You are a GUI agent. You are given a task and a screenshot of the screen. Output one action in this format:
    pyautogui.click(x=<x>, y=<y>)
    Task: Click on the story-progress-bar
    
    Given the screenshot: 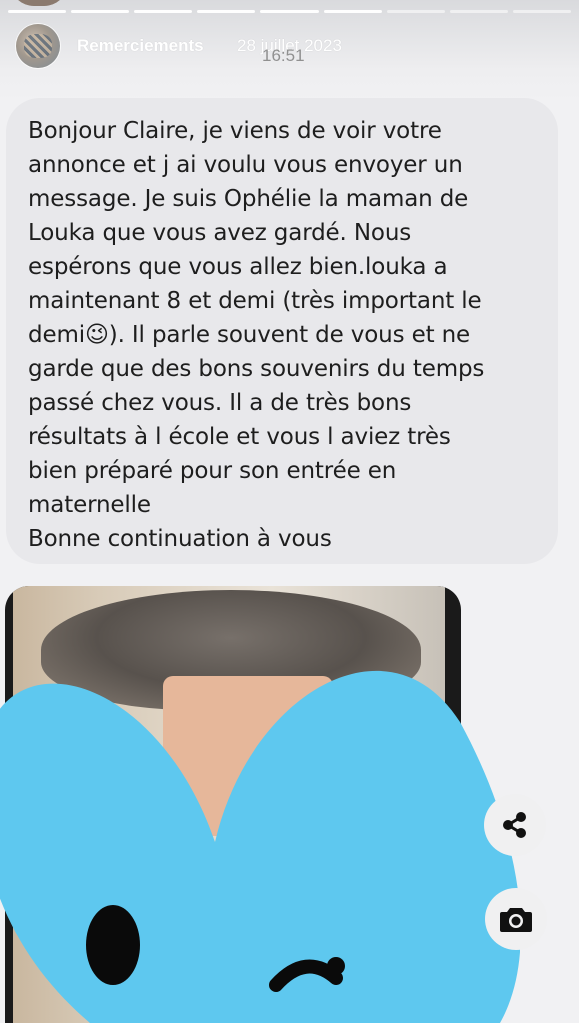 What is the action you would take?
    pyautogui.click(x=289, y=11)
    